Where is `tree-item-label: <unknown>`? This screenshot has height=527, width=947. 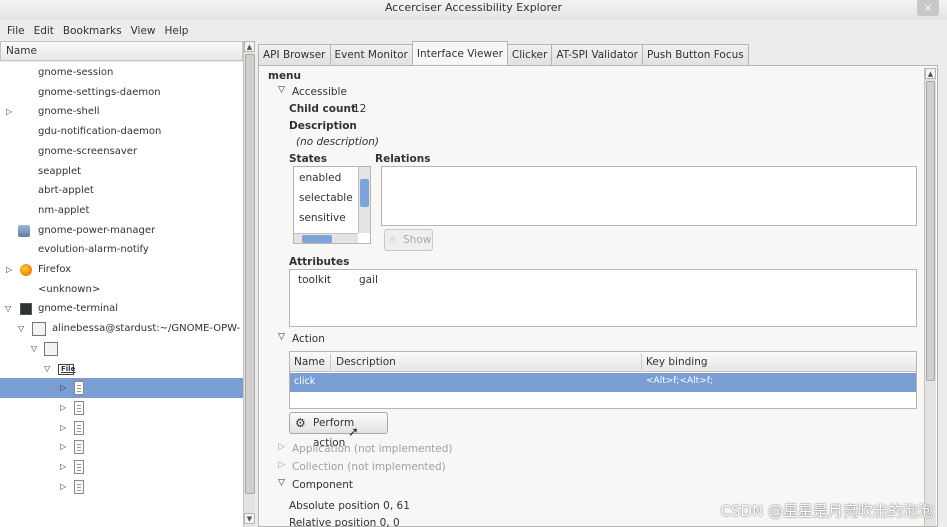
tree-item-label: <unknown> is located at coordinates (69, 289).